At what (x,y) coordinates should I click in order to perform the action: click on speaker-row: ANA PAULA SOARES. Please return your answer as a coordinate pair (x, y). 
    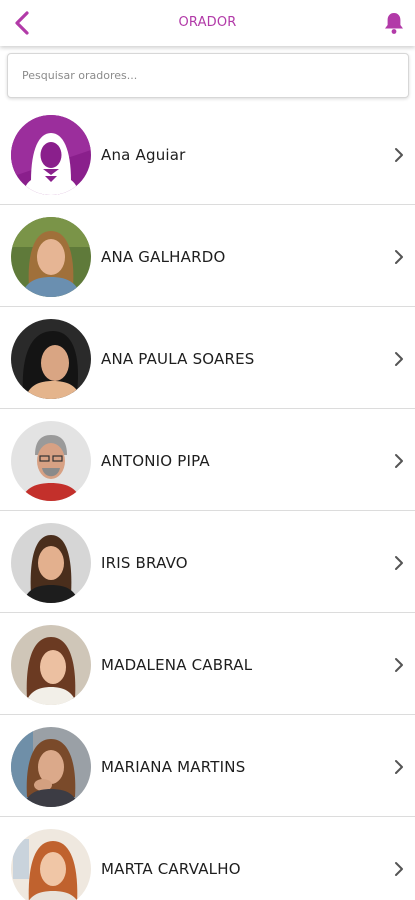
    Looking at the image, I should click on (207, 358).